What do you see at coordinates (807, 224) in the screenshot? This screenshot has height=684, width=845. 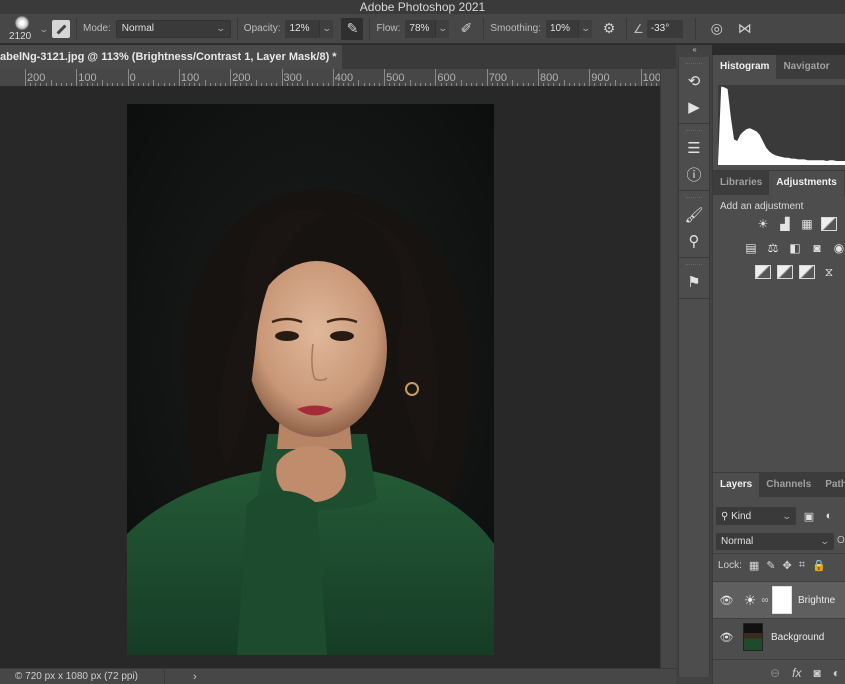 I see `curves-icon: ▦` at bounding box center [807, 224].